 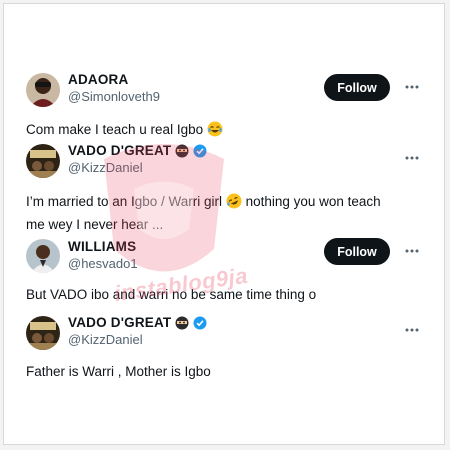 I want to click on tweet-text: Father is Warri , Mother is Igbo, so click(x=118, y=371).